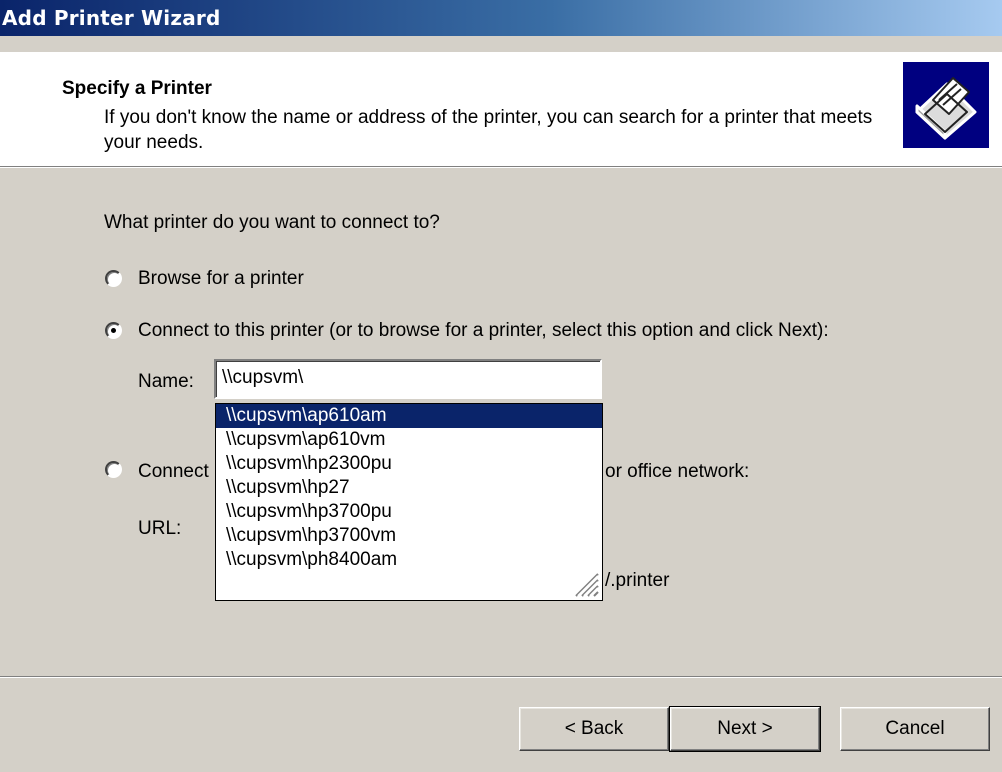  Describe the element at coordinates (409, 560) in the screenshot. I see `autocomplete-item: \\cupsvm\ph8400am` at that location.